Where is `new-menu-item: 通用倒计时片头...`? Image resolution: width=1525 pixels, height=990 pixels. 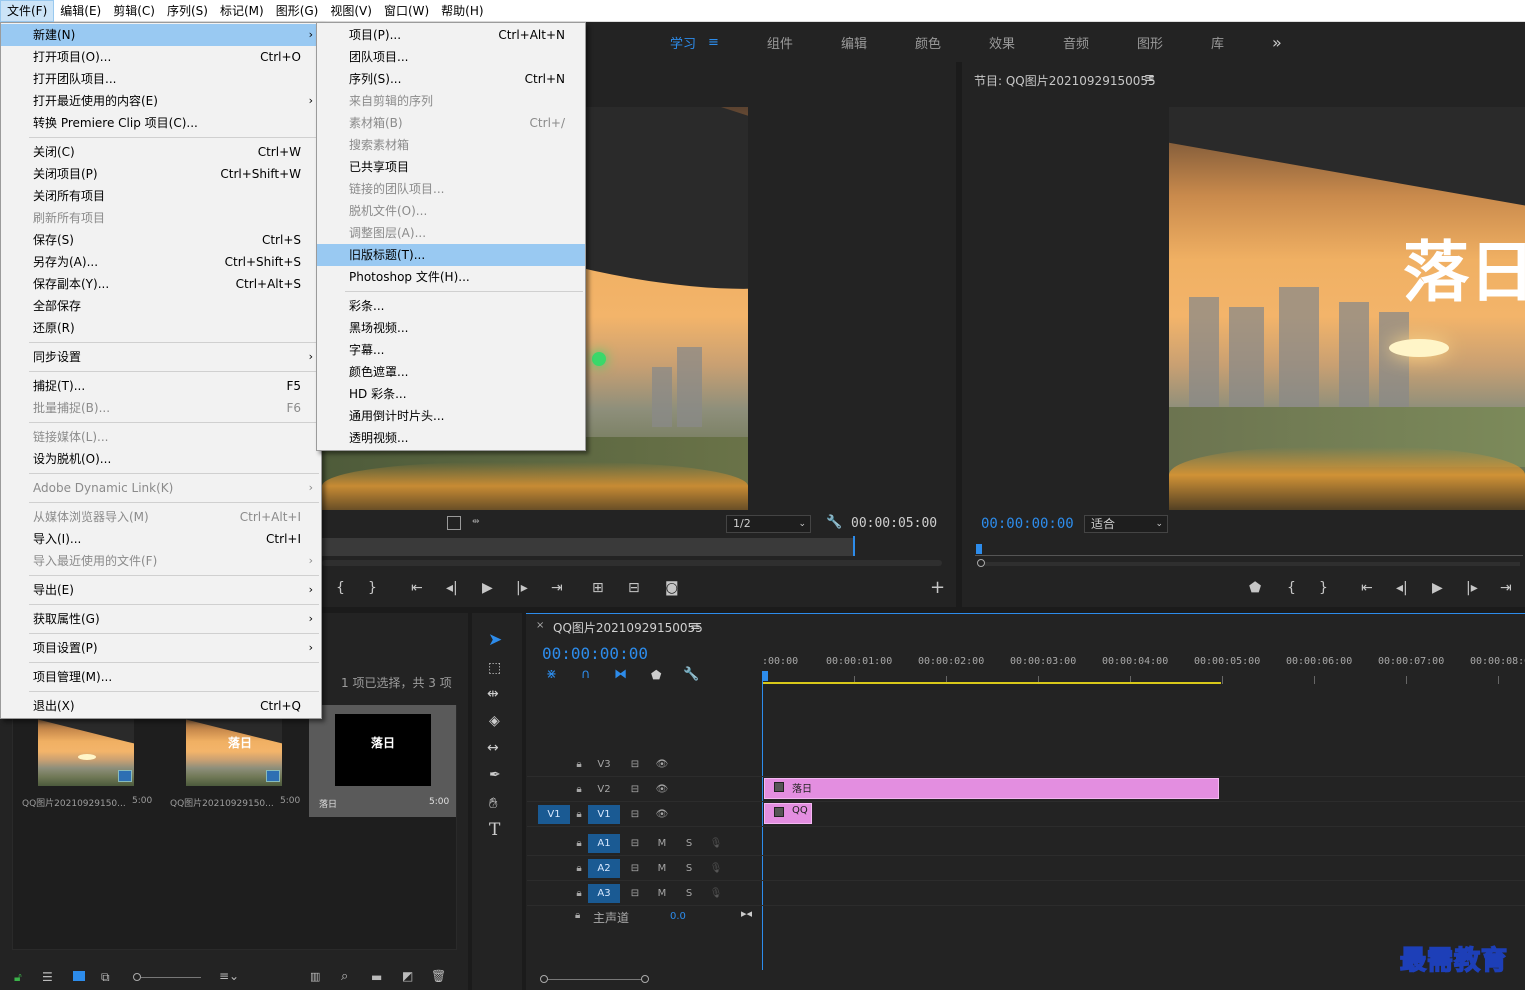 new-menu-item: 通用倒计时片头... is located at coordinates (451, 416).